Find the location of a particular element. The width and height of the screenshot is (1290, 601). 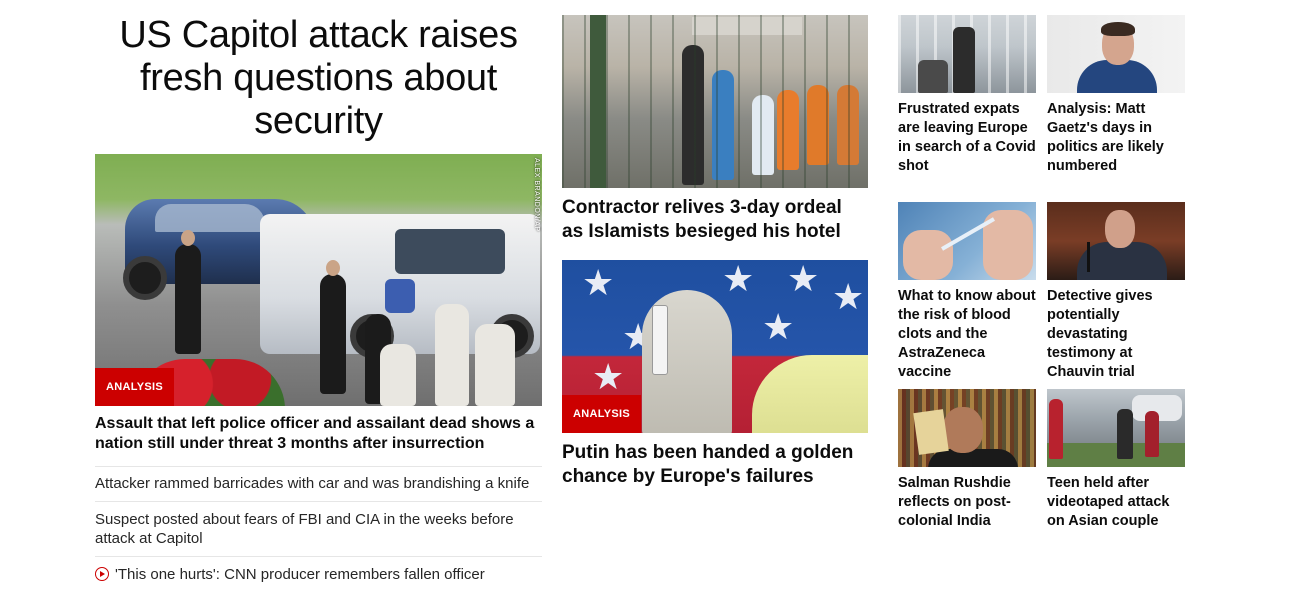

courtroom-photo-icon is located at coordinates (1116, 241).